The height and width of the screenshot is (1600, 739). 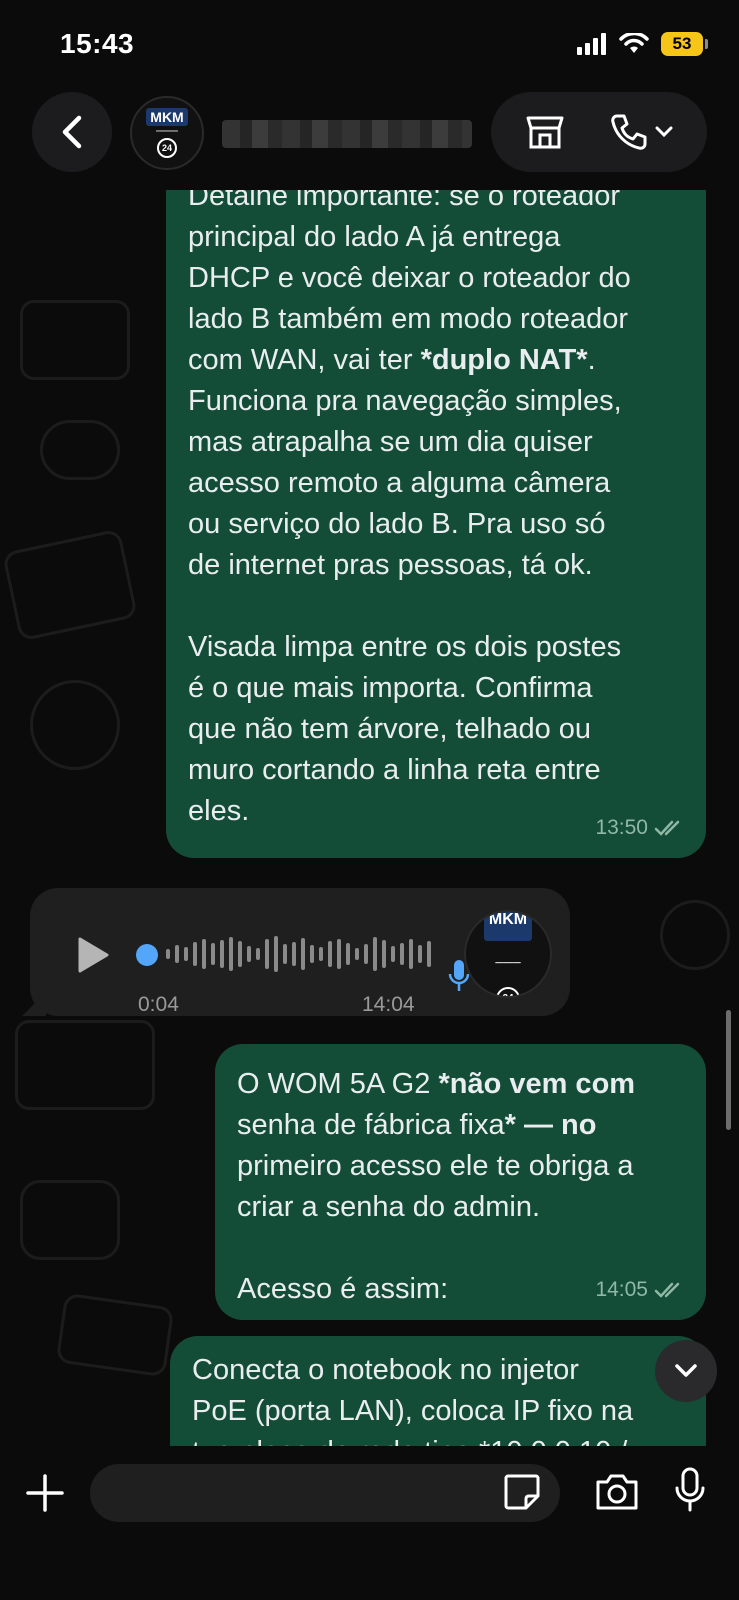 I want to click on message-text-line: Conecta o notebook no injetor, so click(x=385, y=1370).